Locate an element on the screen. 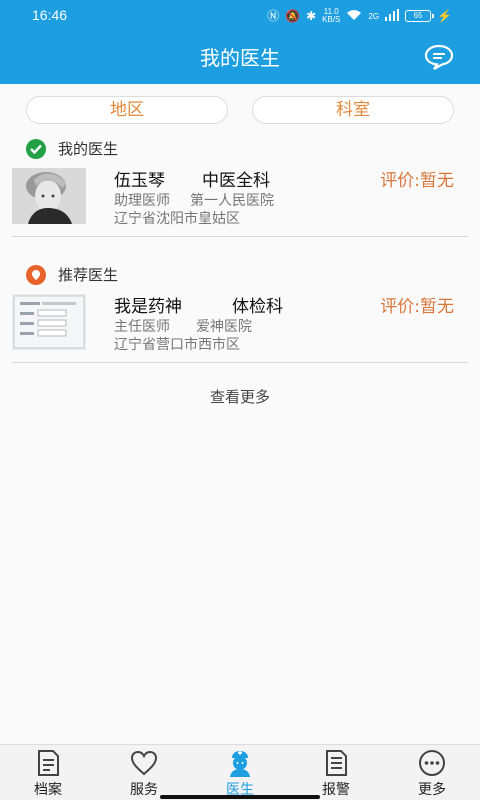 The height and width of the screenshot is (800, 480). doctor-department: 体检科 is located at coordinates (257, 307).